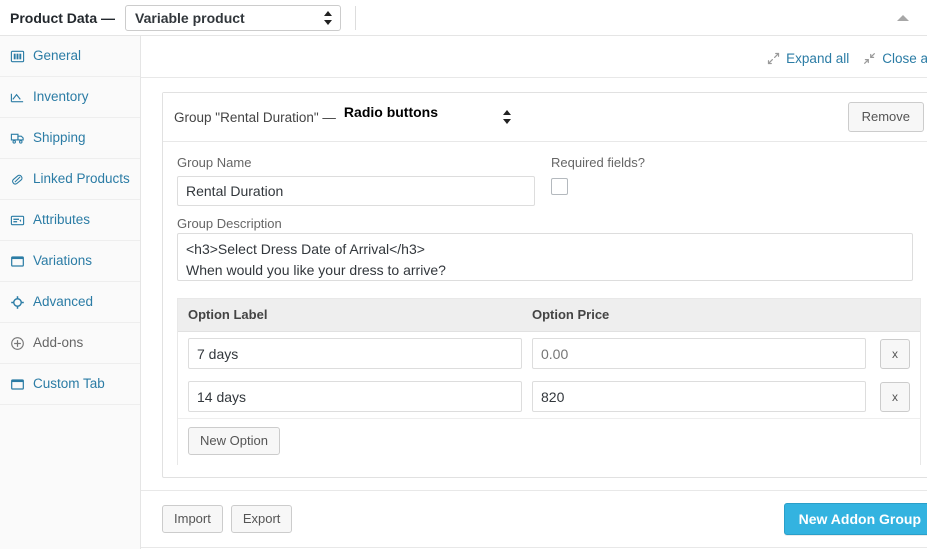  I want to click on custom-tab-icon, so click(17, 384).